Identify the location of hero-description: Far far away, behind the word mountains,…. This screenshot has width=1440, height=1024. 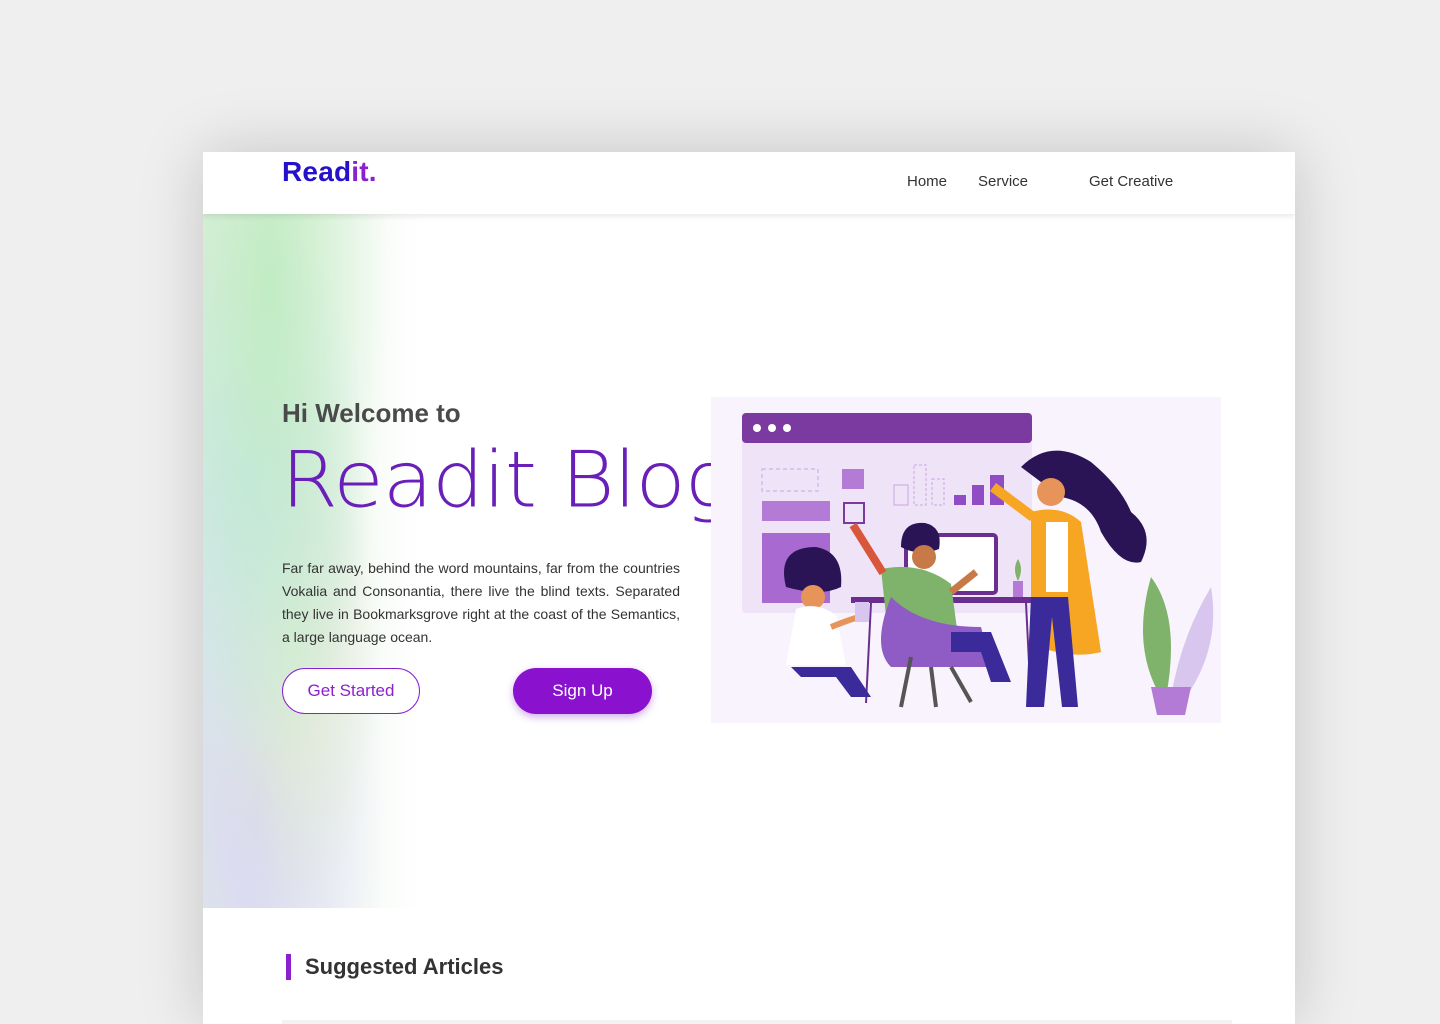
(481, 602).